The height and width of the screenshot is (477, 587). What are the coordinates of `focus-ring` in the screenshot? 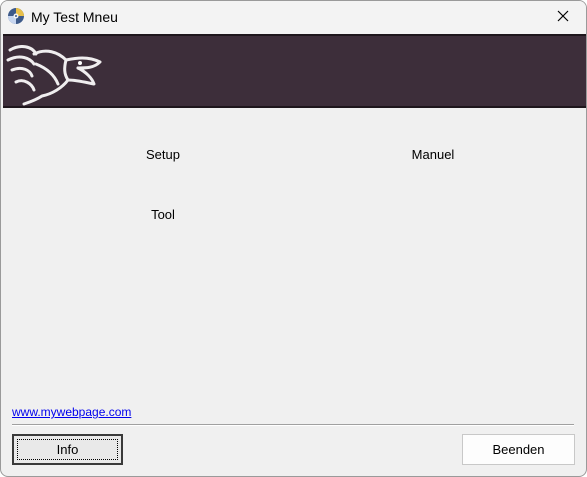 It's located at (67, 449).